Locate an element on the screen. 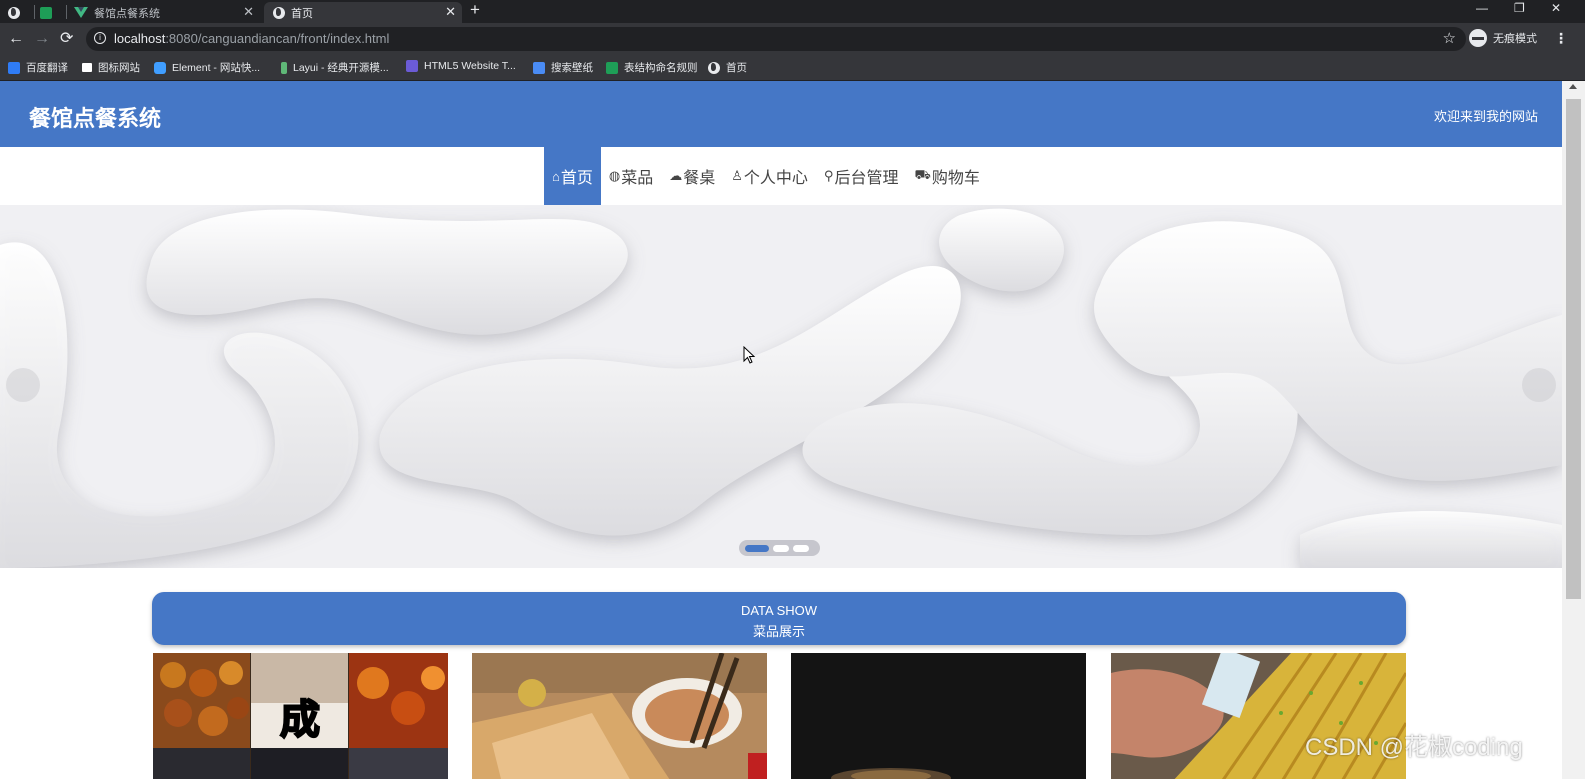 The width and height of the screenshot is (1585, 779). browser-tab-bar: 餐馆点餐系统 ✕ 首页 ✕ + — ❐ ✕ is located at coordinates (792, 11).